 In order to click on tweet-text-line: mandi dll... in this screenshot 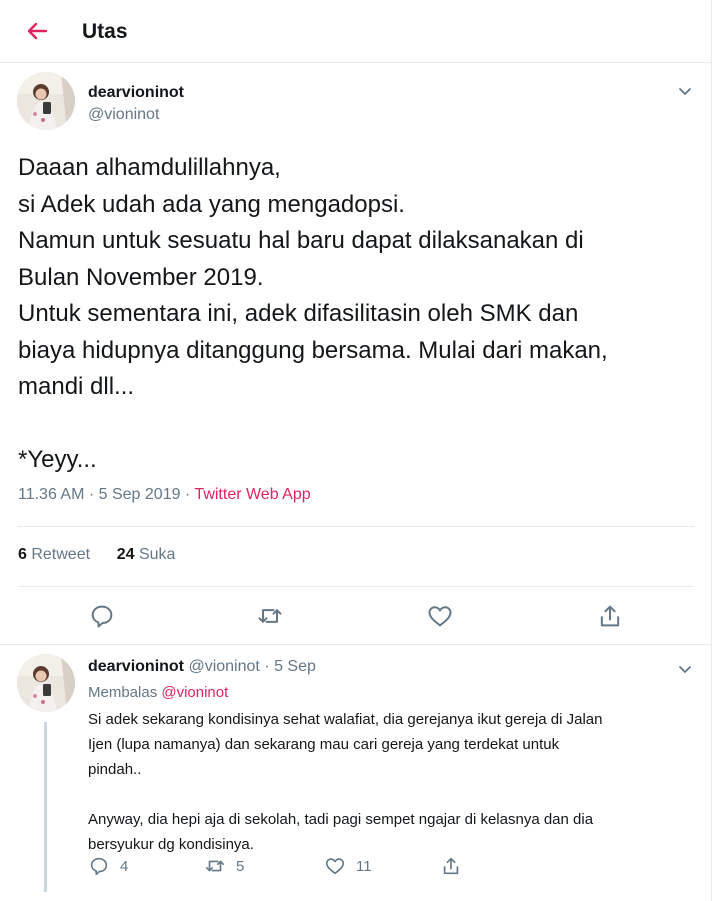, I will do `click(76, 386)`.